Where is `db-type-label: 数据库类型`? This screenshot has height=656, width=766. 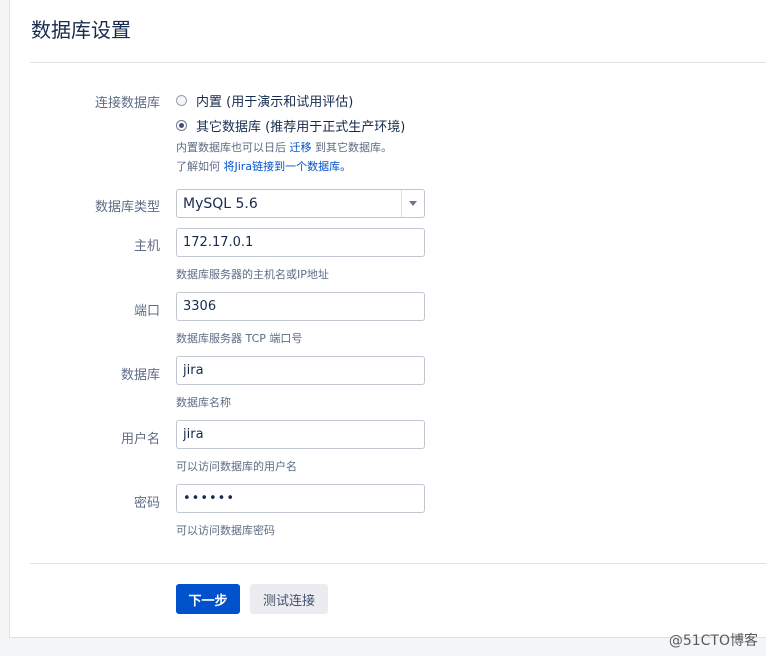
db-type-label: 数据库类型 is located at coordinates (127, 207).